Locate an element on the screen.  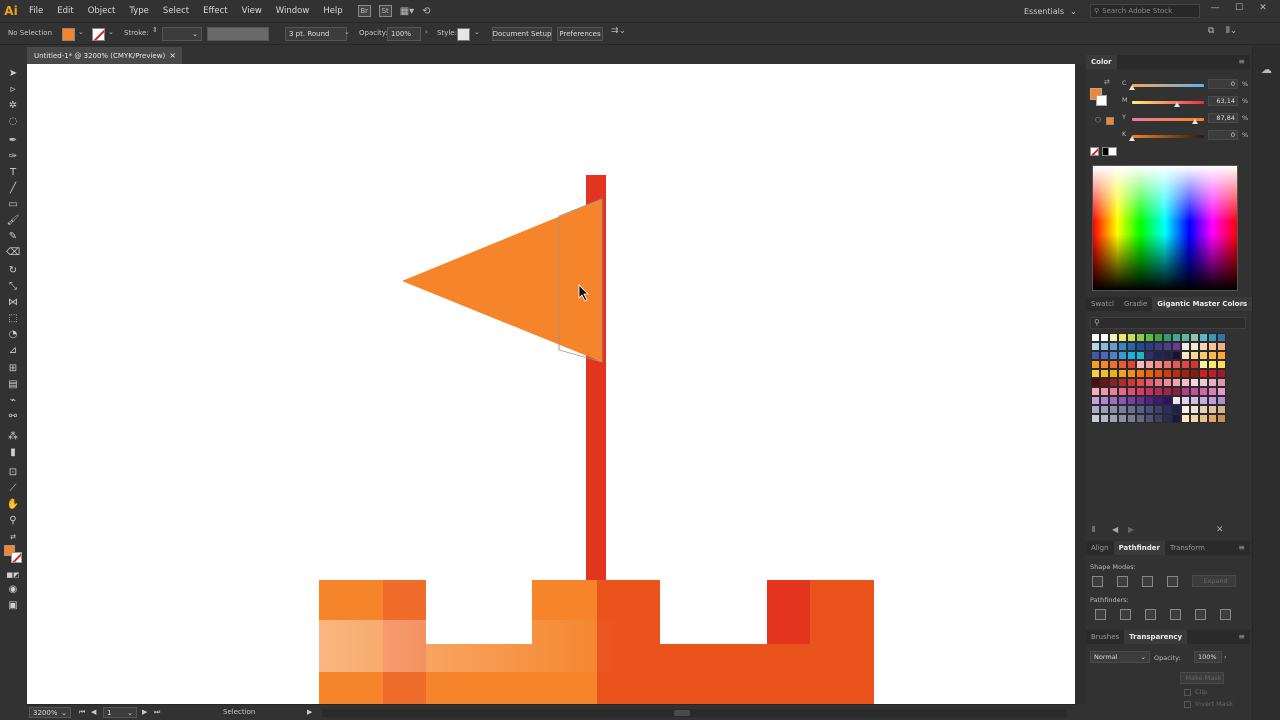
minimize-icon: — is located at coordinates (1215, 8).